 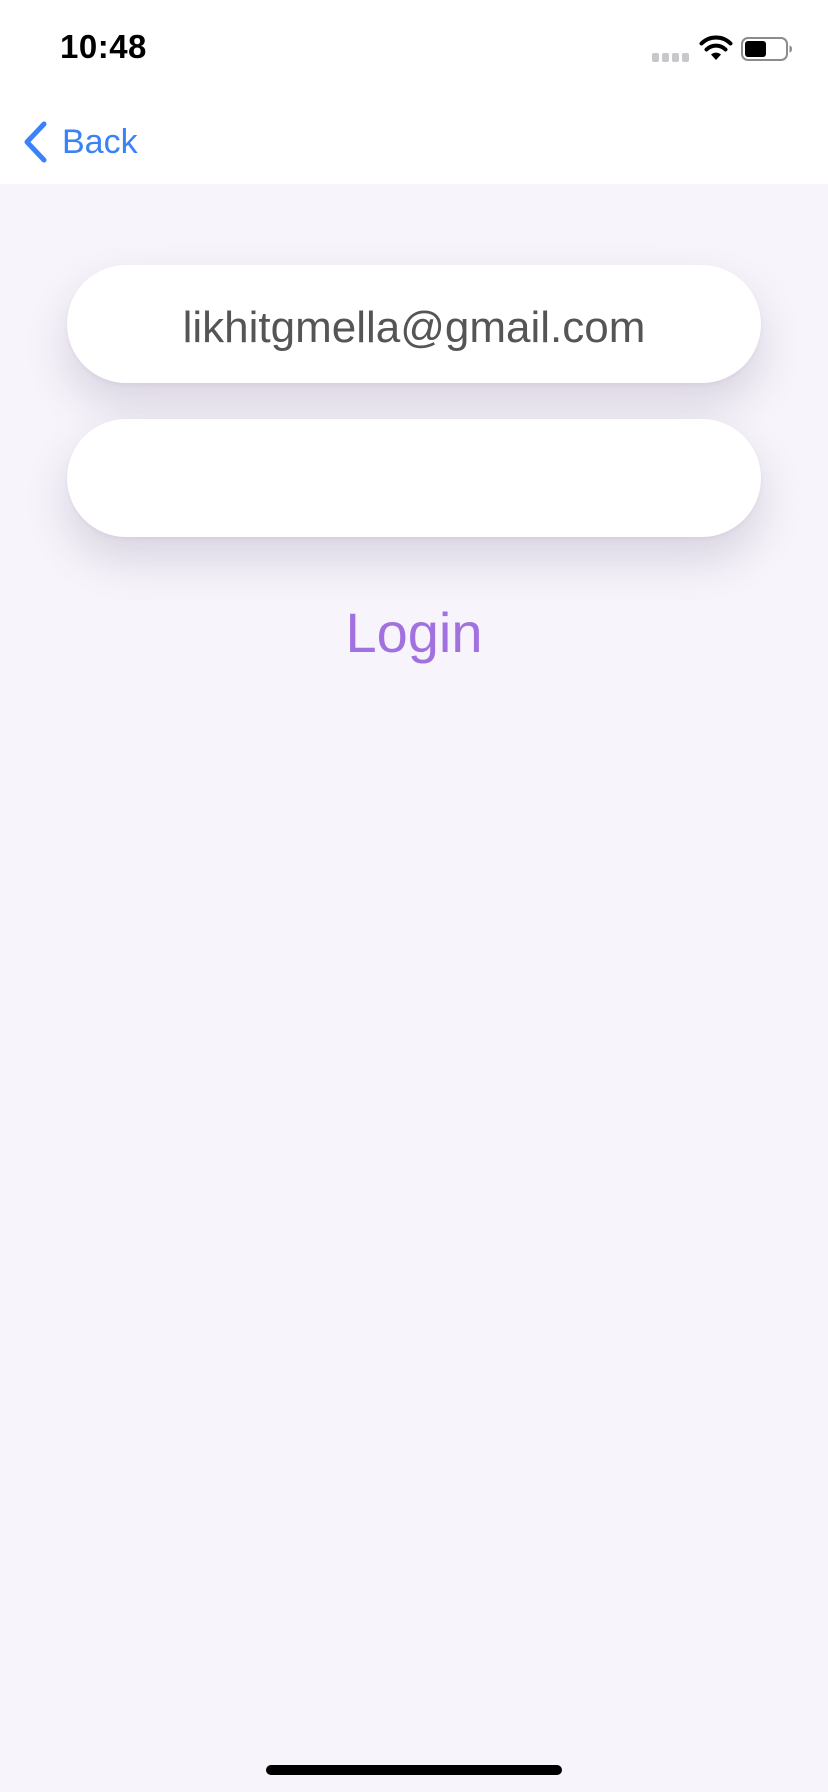 I want to click on home-indicator, so click(x=414, y=1770).